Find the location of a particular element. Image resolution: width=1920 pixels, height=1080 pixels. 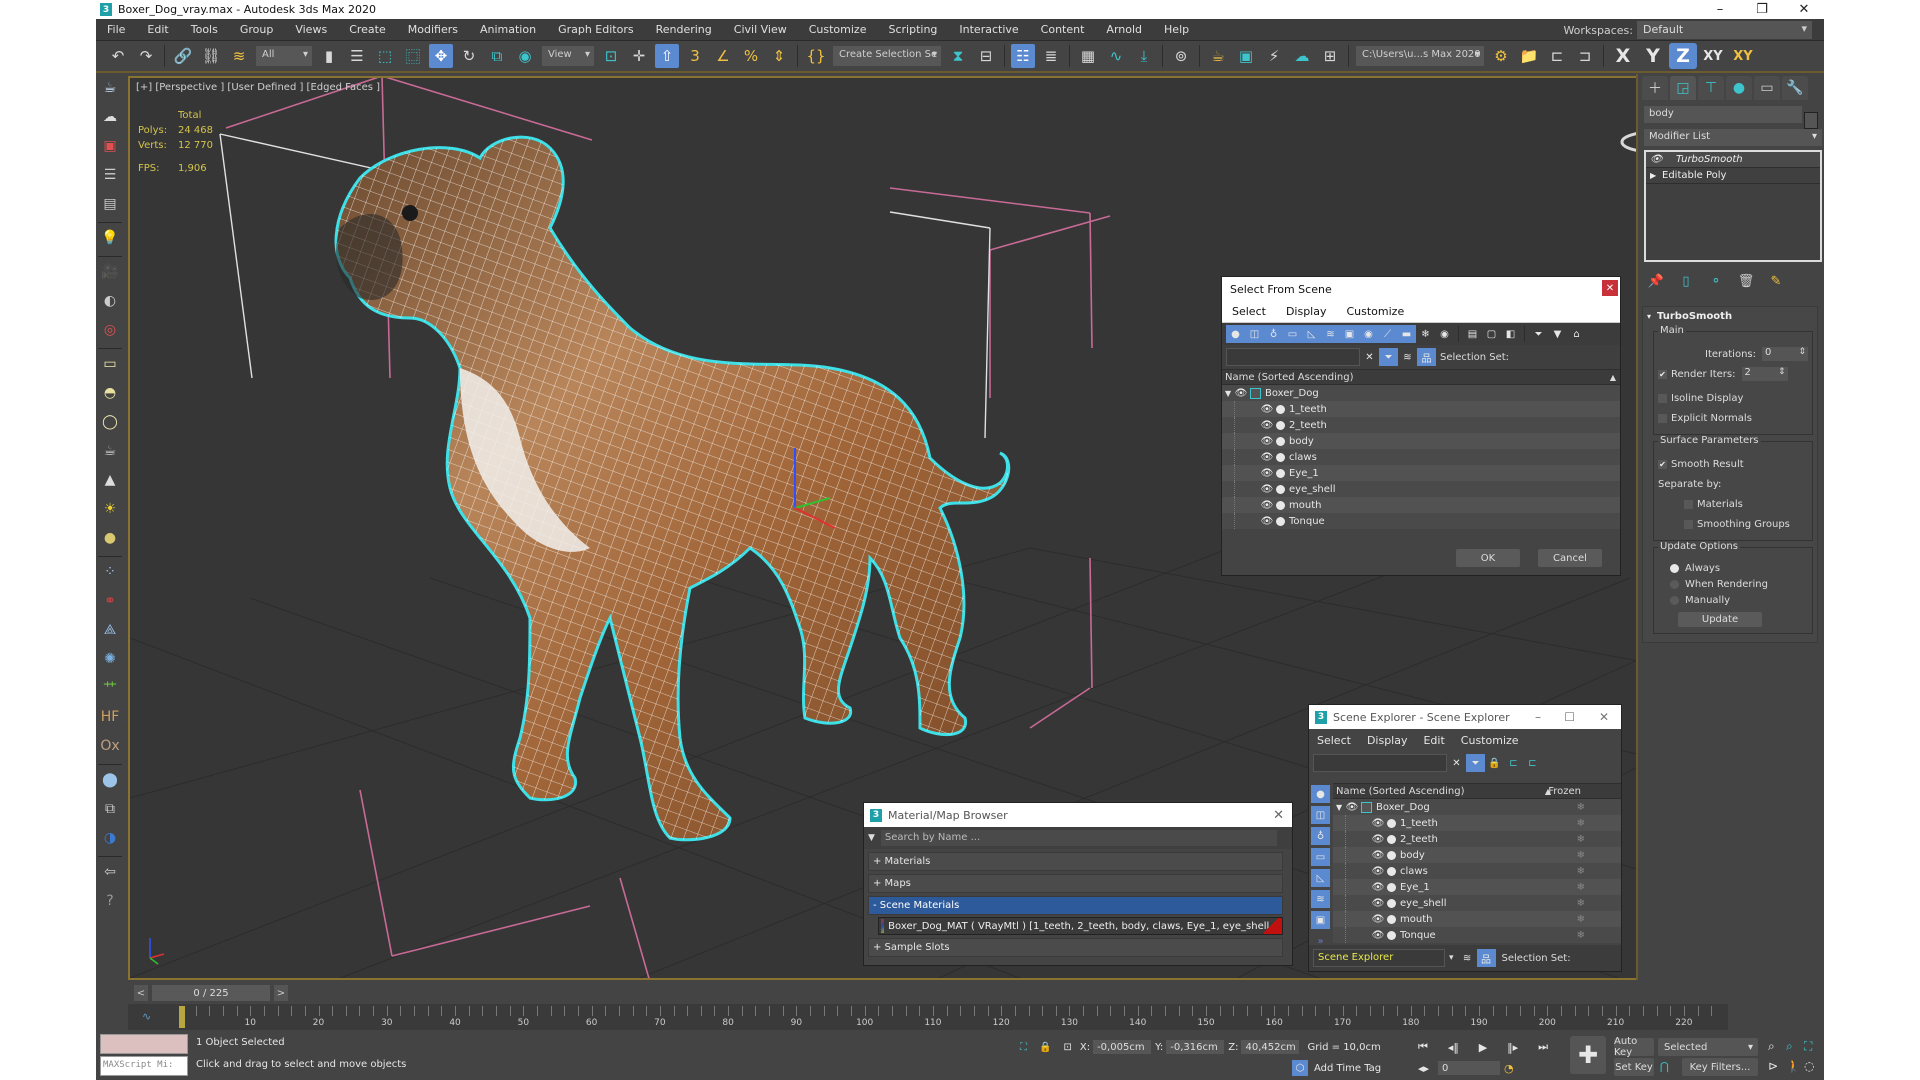

metaball-icon: ⚭ is located at coordinates (110, 601).